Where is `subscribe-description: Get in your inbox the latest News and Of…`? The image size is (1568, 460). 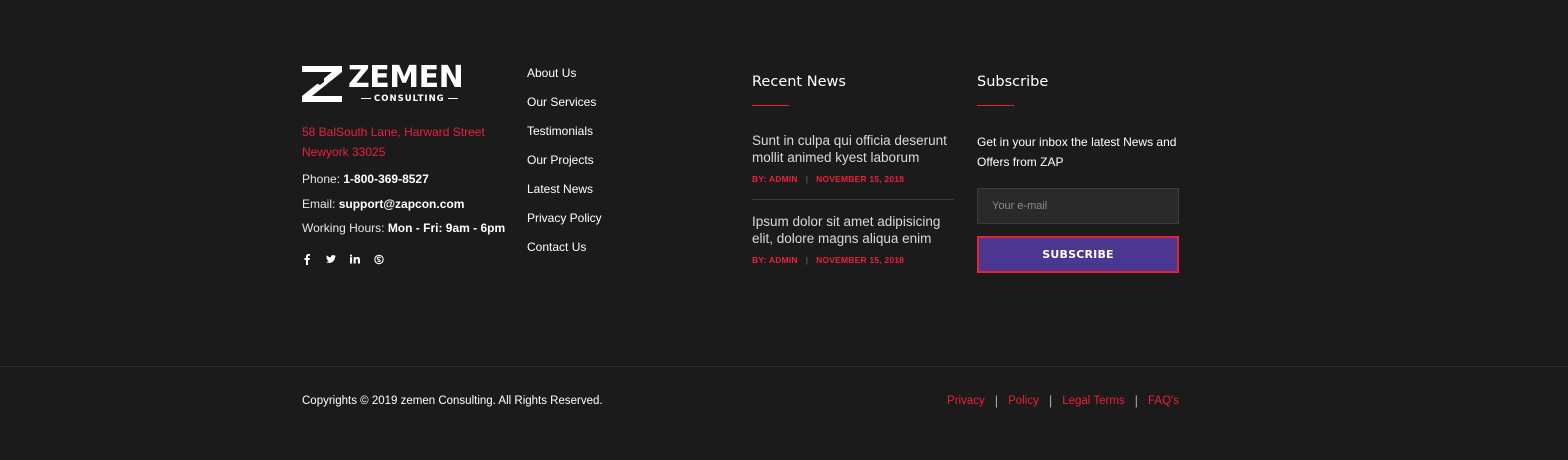
subscribe-description: Get in your inbox the latest News and Of… is located at coordinates (1077, 152).